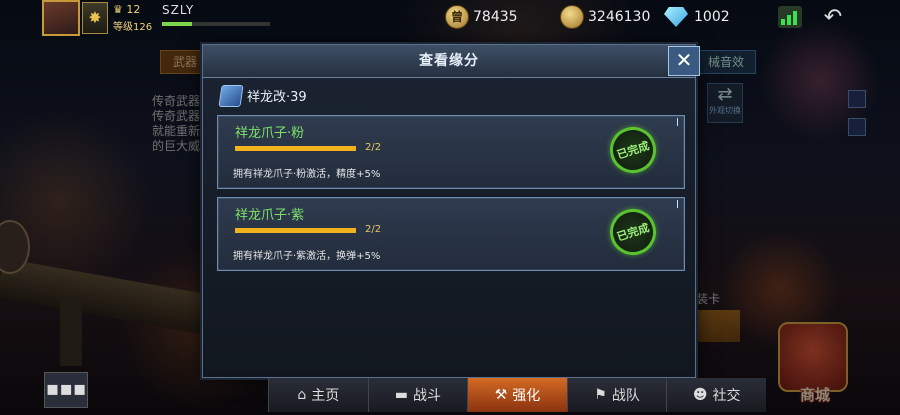 The image size is (900, 415). What do you see at coordinates (133, 9) in the screenshot?
I see `level-value: 12` at bounding box center [133, 9].